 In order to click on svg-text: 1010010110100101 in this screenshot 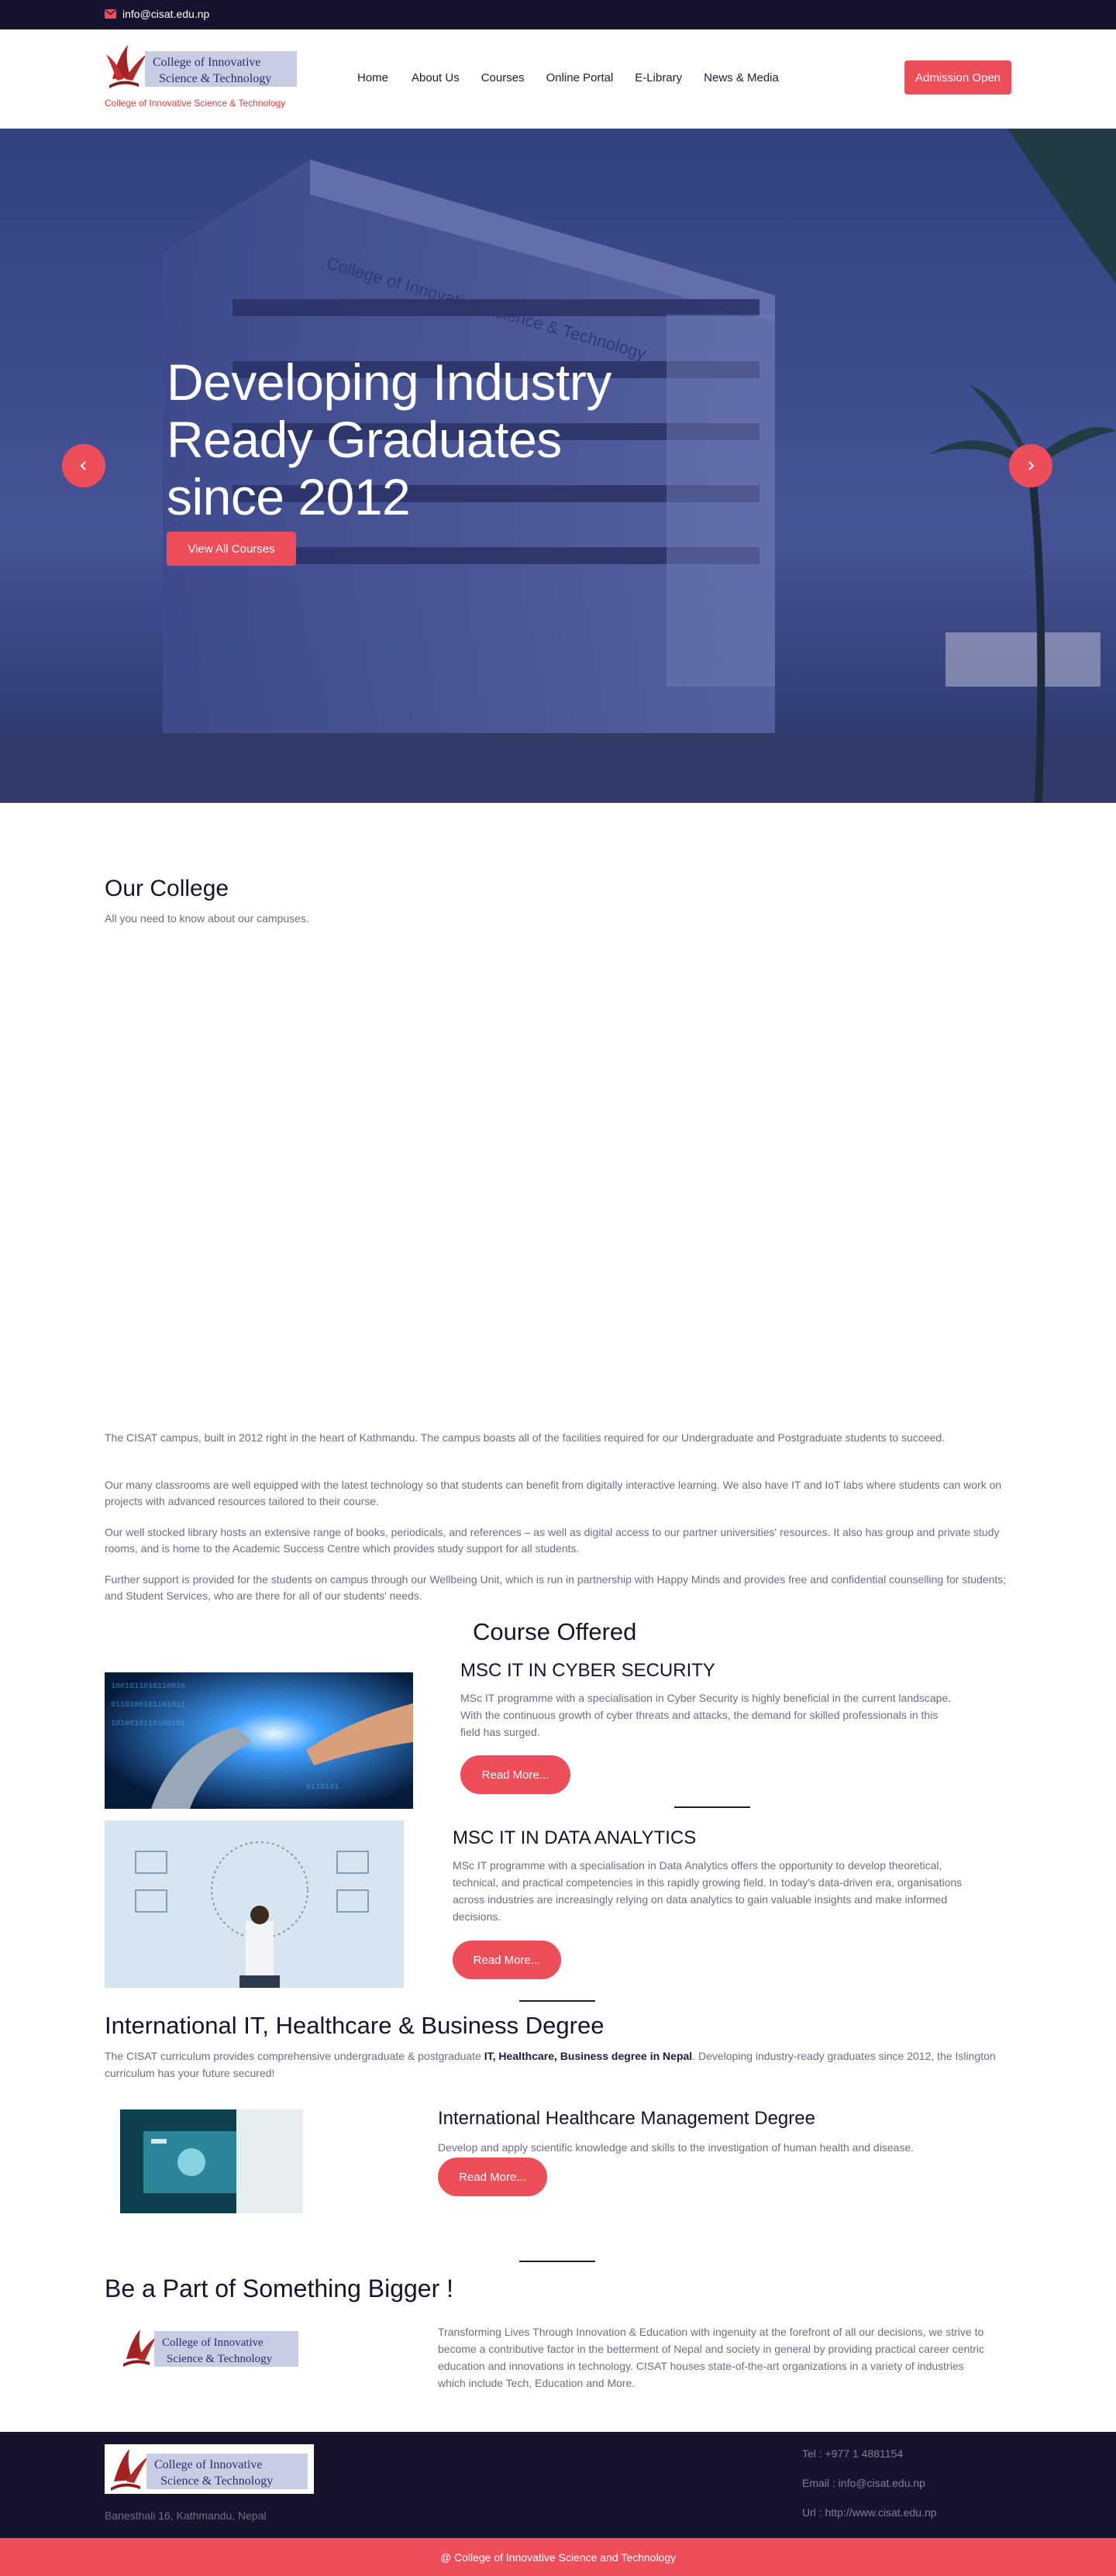, I will do `click(148, 1724)`.